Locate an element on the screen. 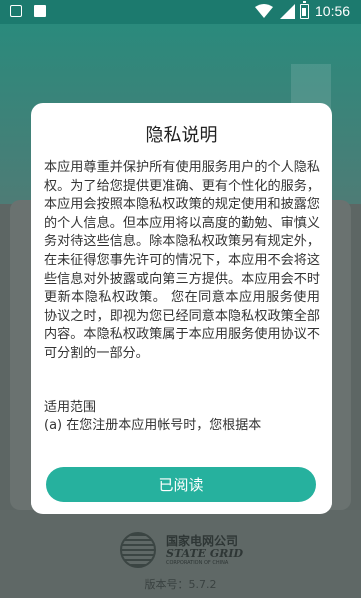 Image resolution: width=361 pixels, height=598 pixels. scope-section-title: 适用范围 is located at coordinates (70, 407).